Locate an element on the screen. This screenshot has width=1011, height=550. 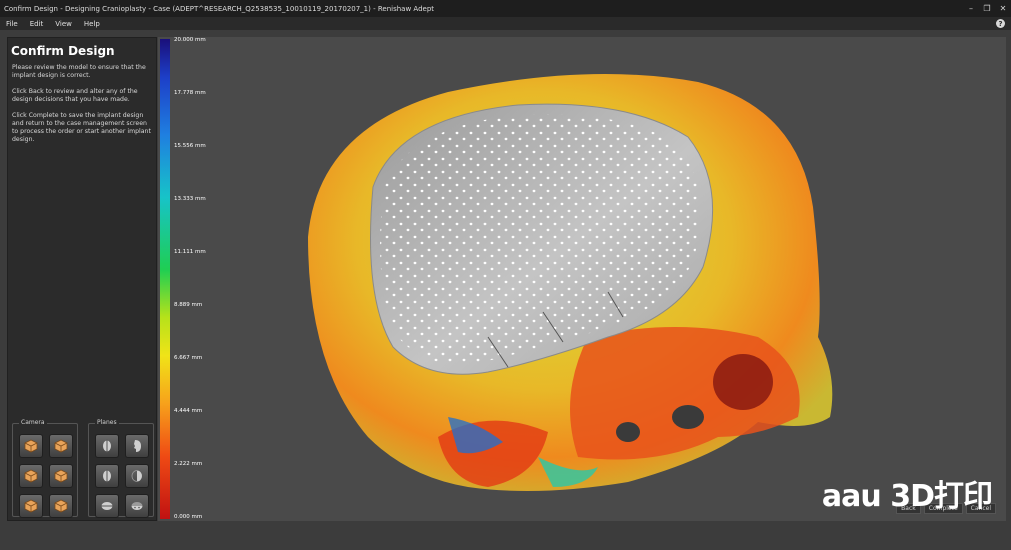
window-controls: – ❐ ✕ is located at coordinates (987, 8).